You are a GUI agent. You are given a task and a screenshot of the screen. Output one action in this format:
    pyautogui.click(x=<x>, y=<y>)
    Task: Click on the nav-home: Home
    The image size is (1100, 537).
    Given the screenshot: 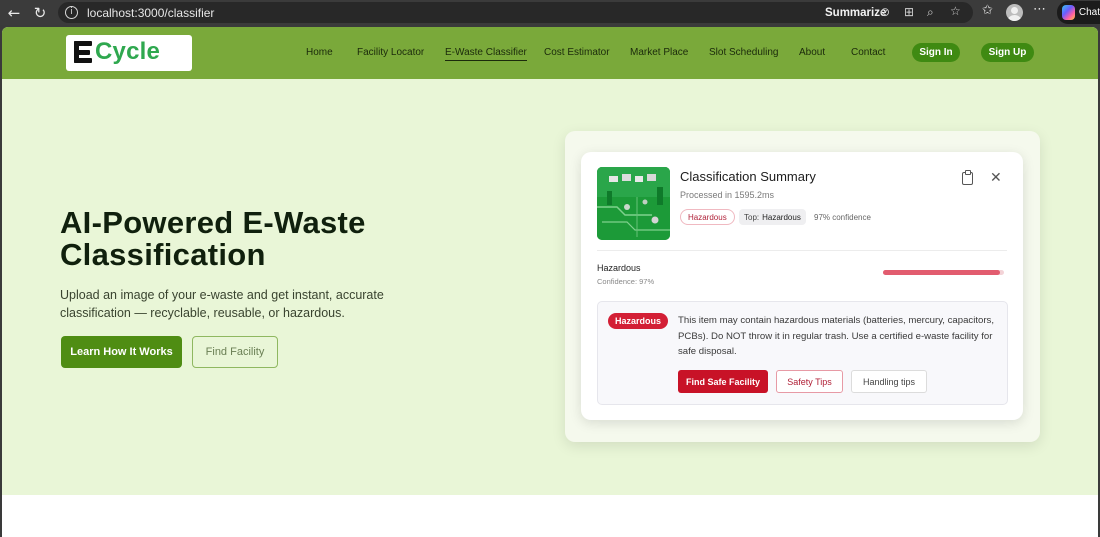 What is the action you would take?
    pyautogui.click(x=319, y=52)
    